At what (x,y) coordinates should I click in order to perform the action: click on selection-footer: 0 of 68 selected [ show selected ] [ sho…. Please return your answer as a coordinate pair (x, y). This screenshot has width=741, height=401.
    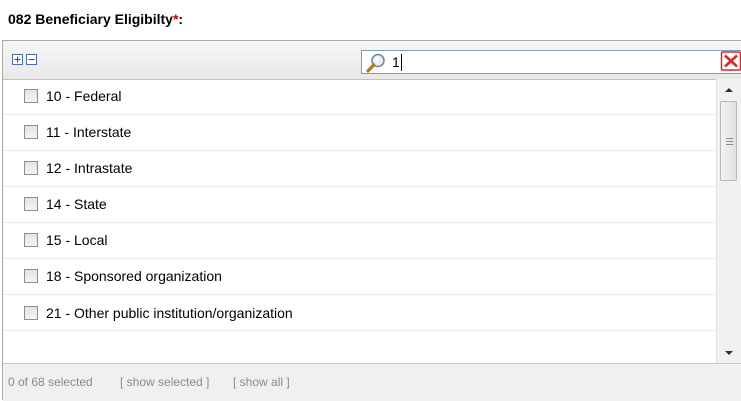
    Looking at the image, I should click on (372, 382).